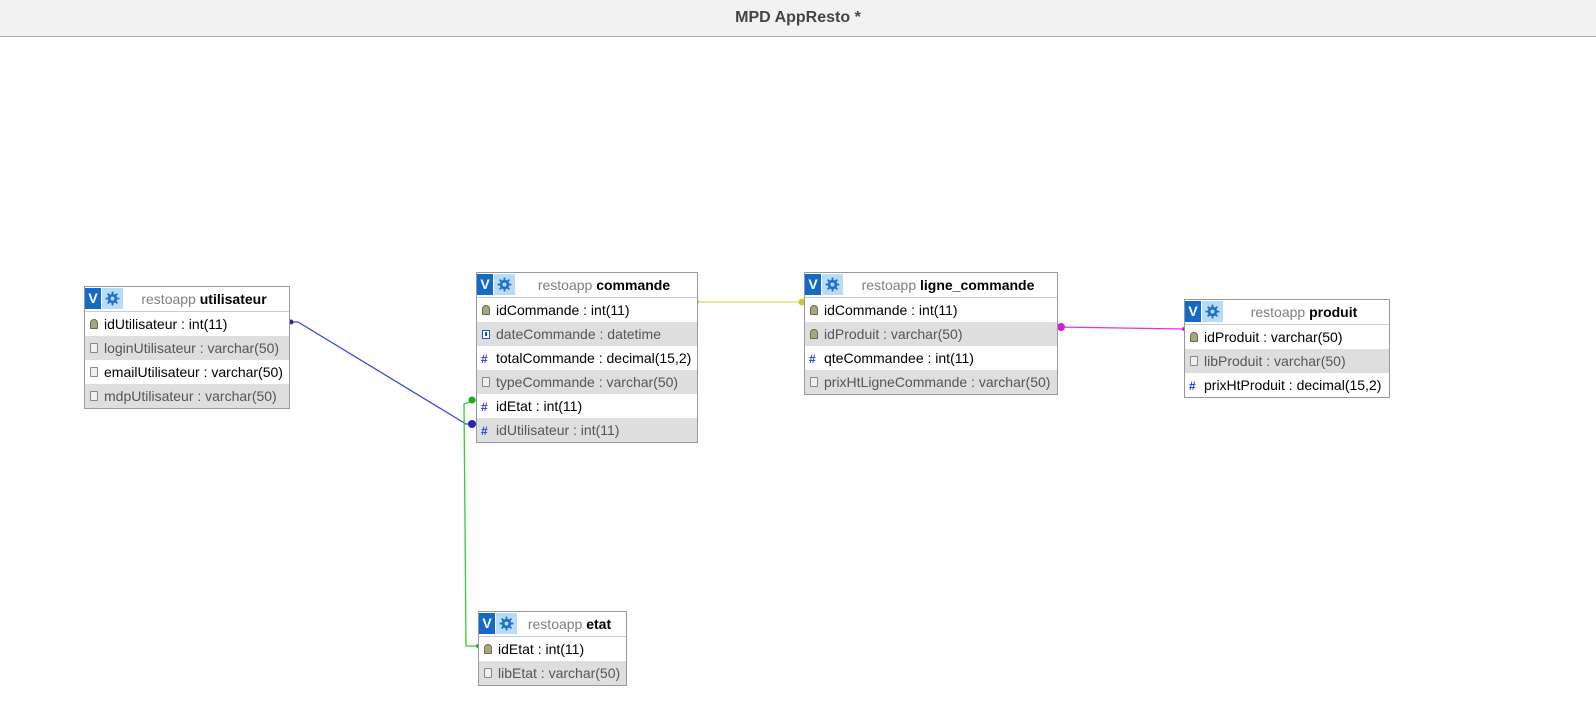  Describe the element at coordinates (977, 285) in the screenshot. I see `table-name: ligne_commande` at that location.